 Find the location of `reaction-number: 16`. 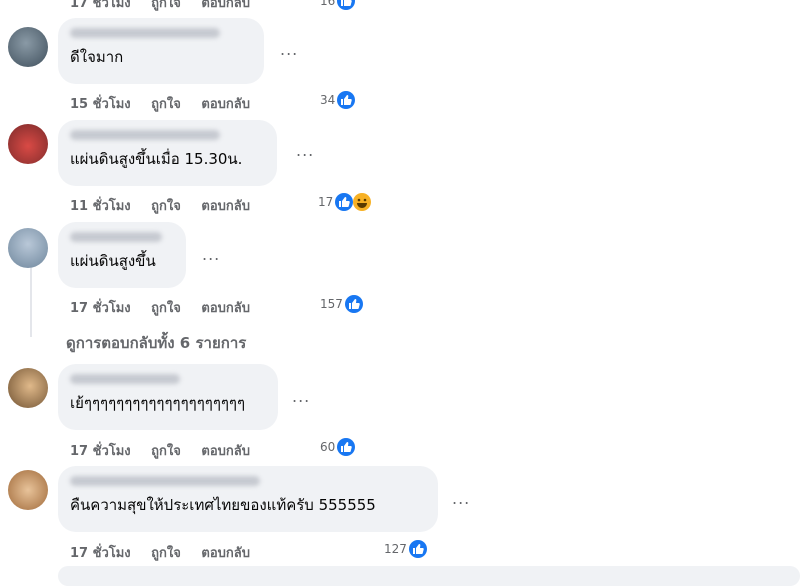

reaction-number: 16 is located at coordinates (328, 4).